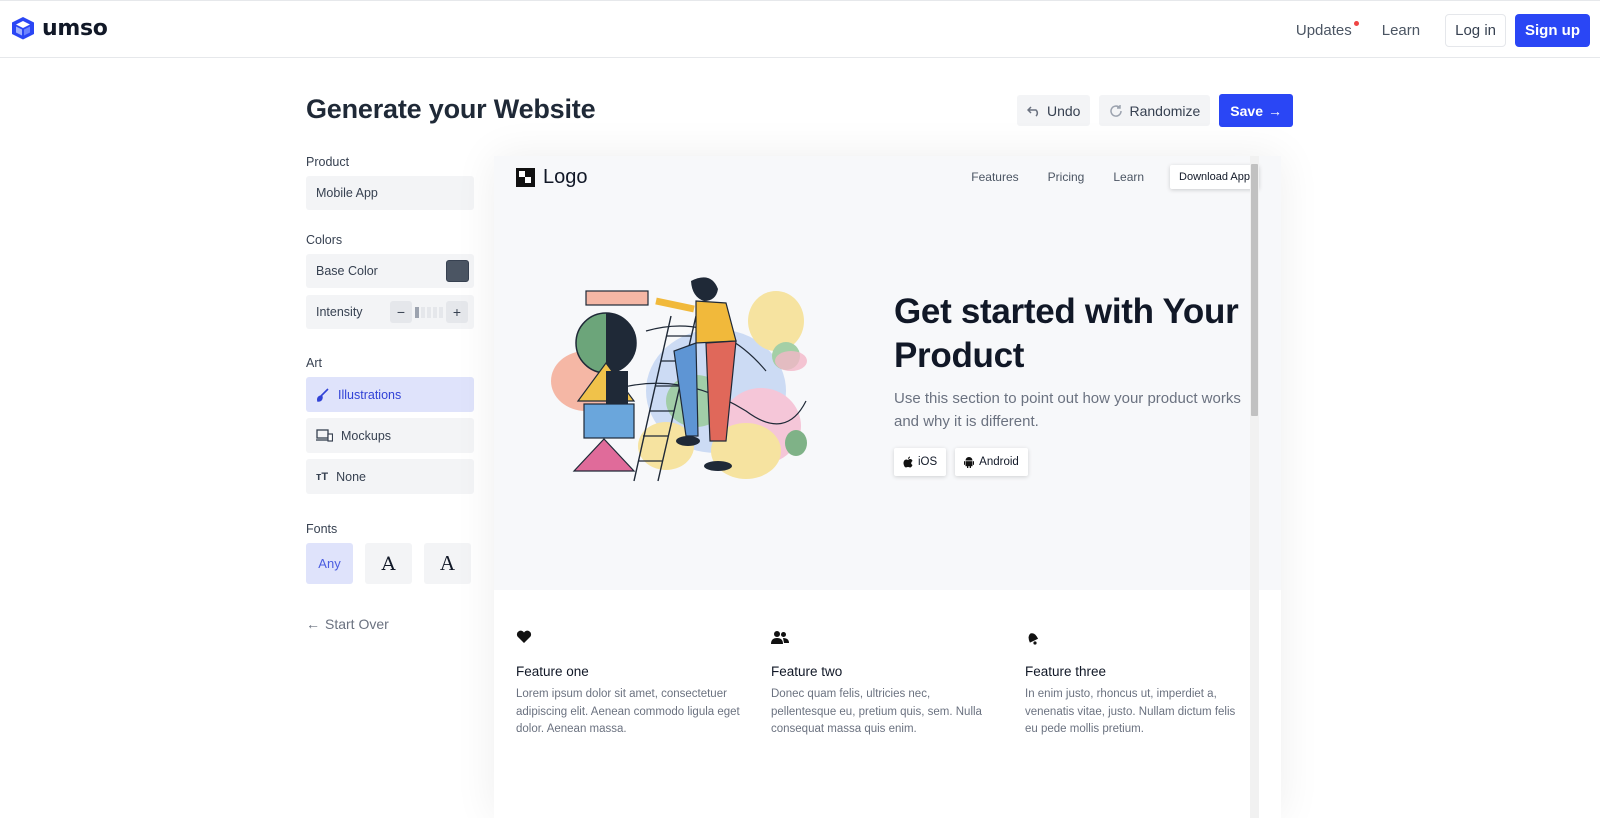 The width and height of the screenshot is (1600, 818). I want to click on brand-name: umso, so click(75, 28).